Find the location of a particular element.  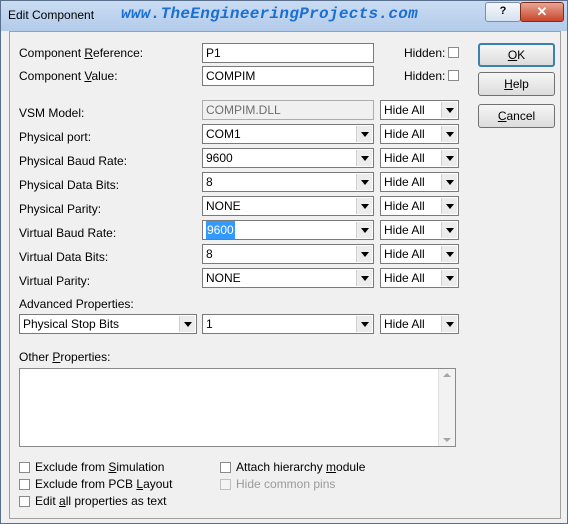

virtual-parity-visibility-select: Hide All is located at coordinates (419, 278).